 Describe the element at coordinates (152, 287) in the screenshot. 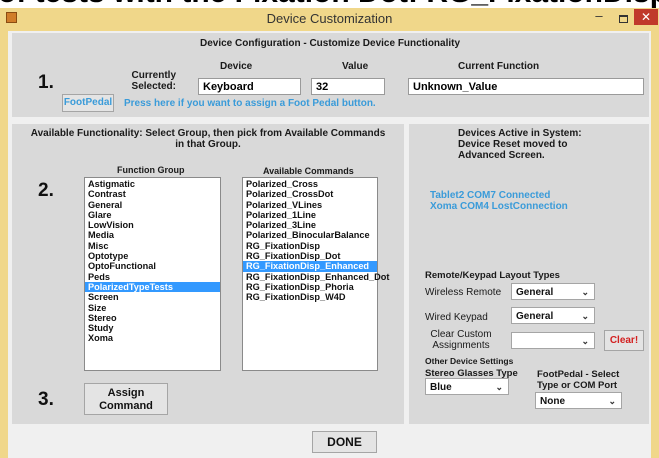

I see `group-item: PolarizedTypeTests` at that location.